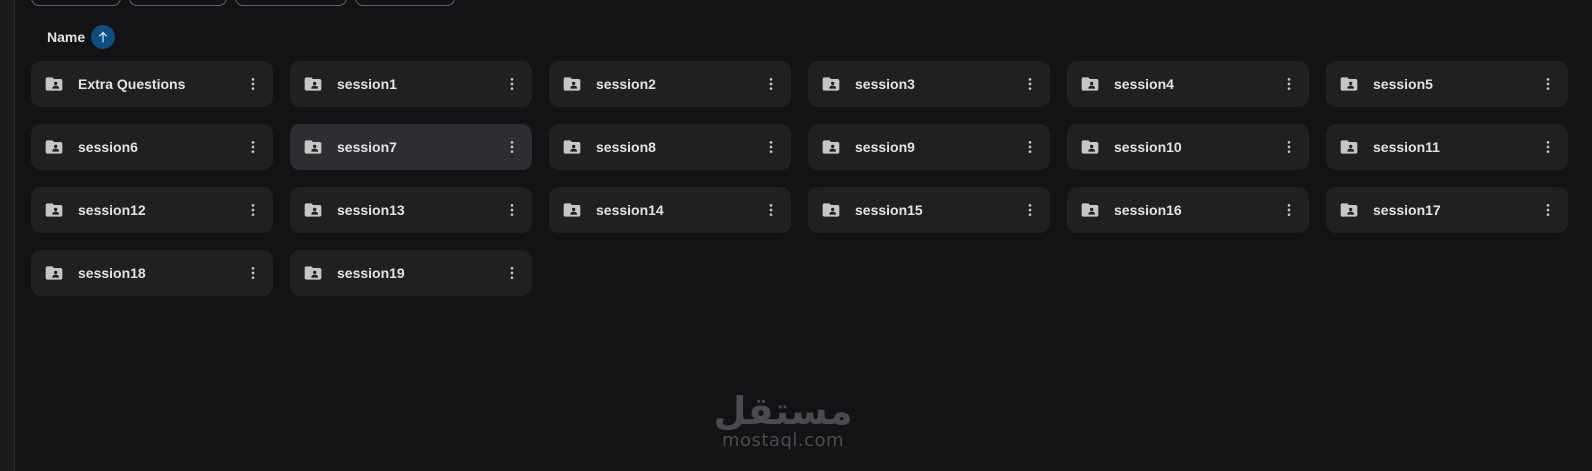  I want to click on watermark-latin: mostaql.com, so click(783, 440).